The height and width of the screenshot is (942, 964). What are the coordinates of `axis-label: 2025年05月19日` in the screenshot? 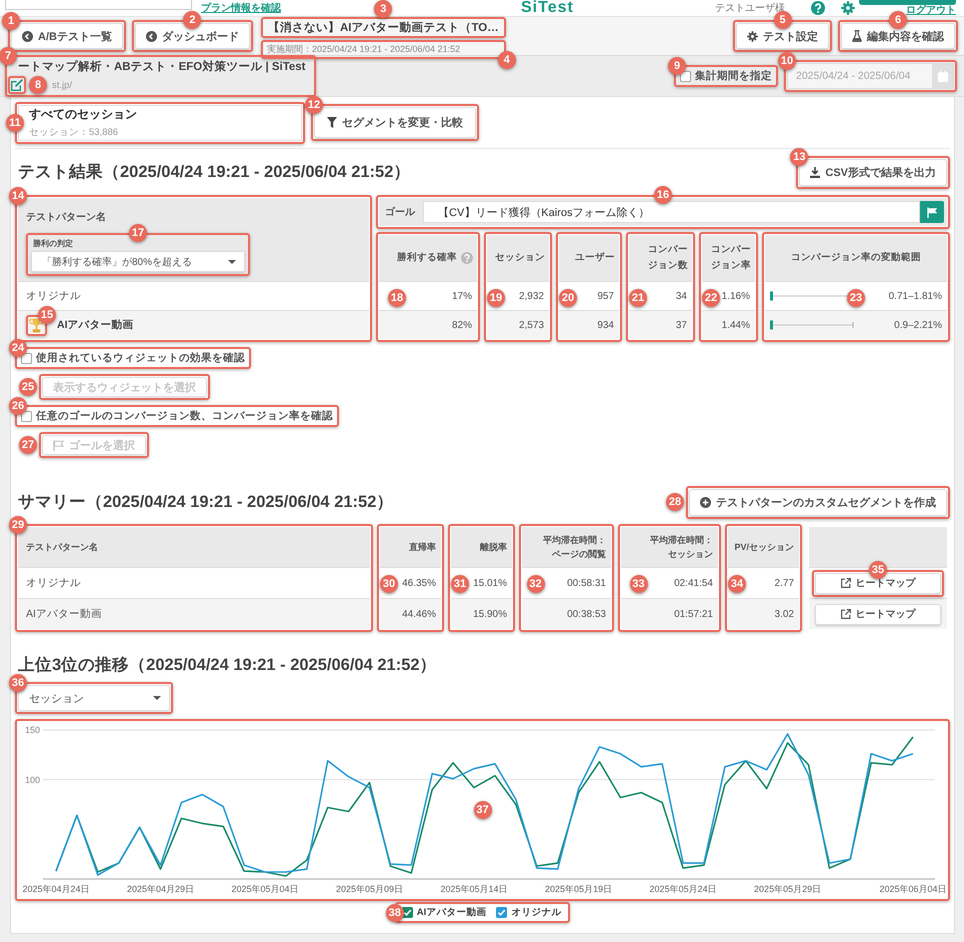 It's located at (578, 889).